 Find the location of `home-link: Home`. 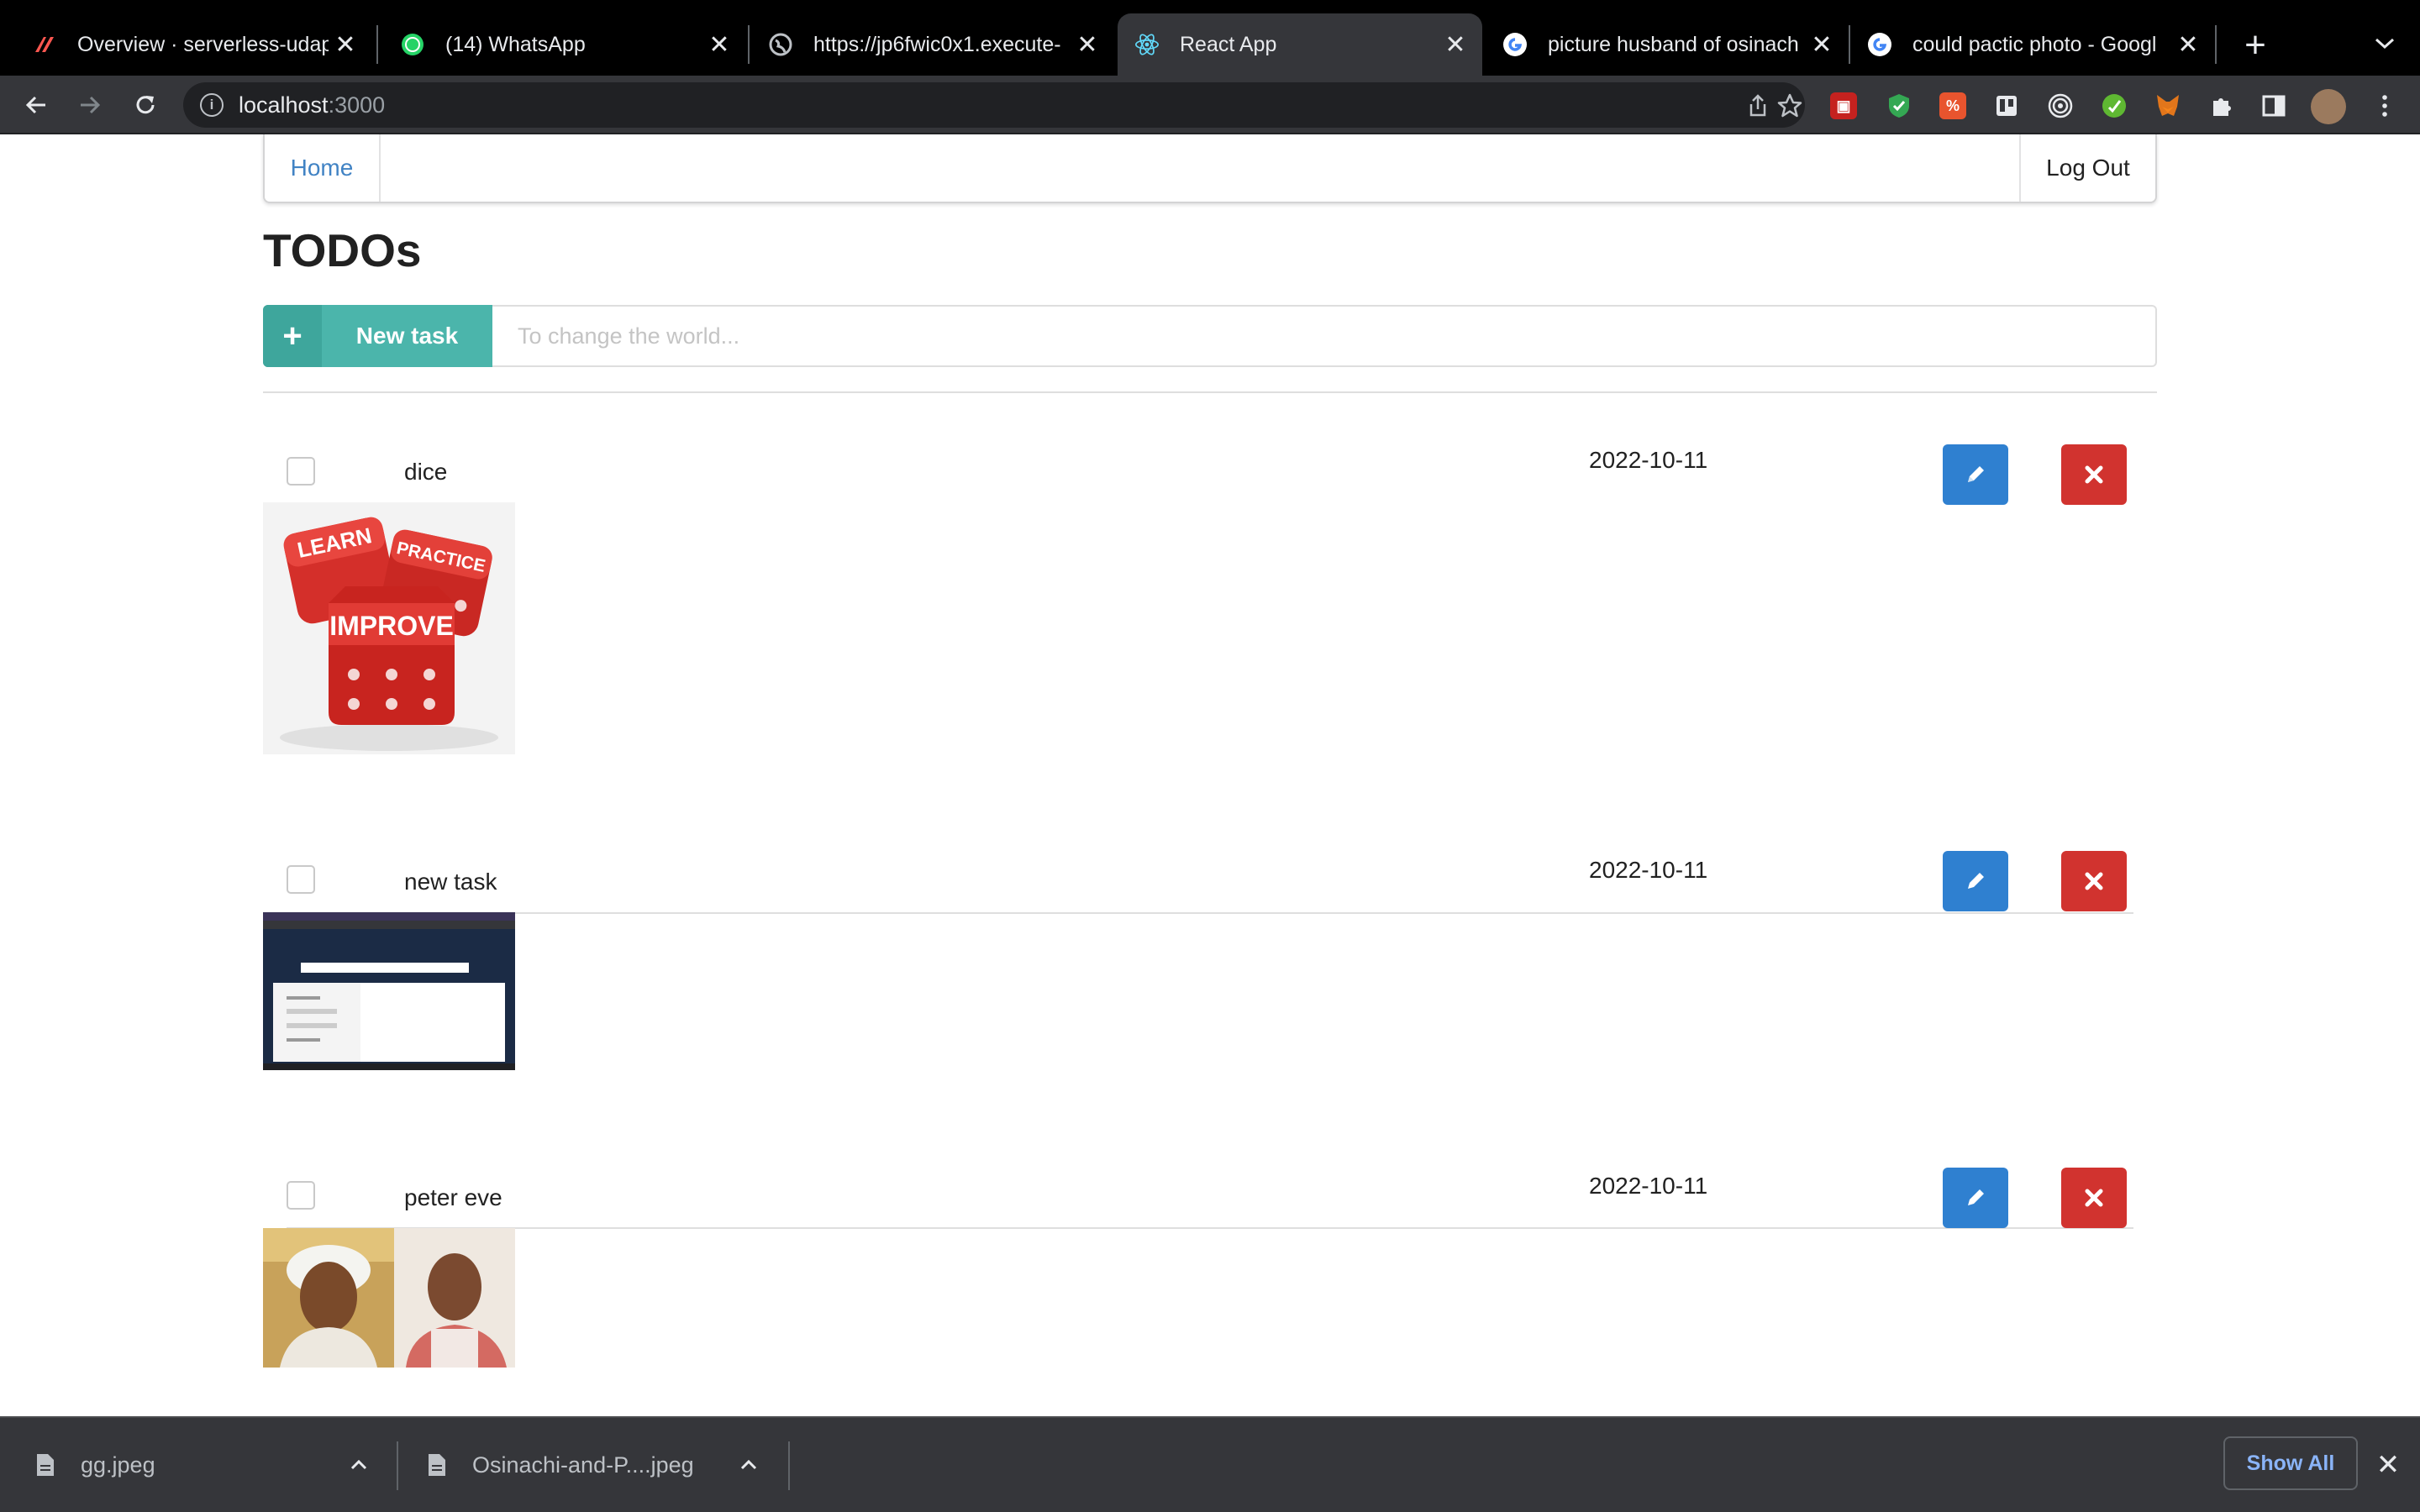

home-link: Home is located at coordinates (323, 168).